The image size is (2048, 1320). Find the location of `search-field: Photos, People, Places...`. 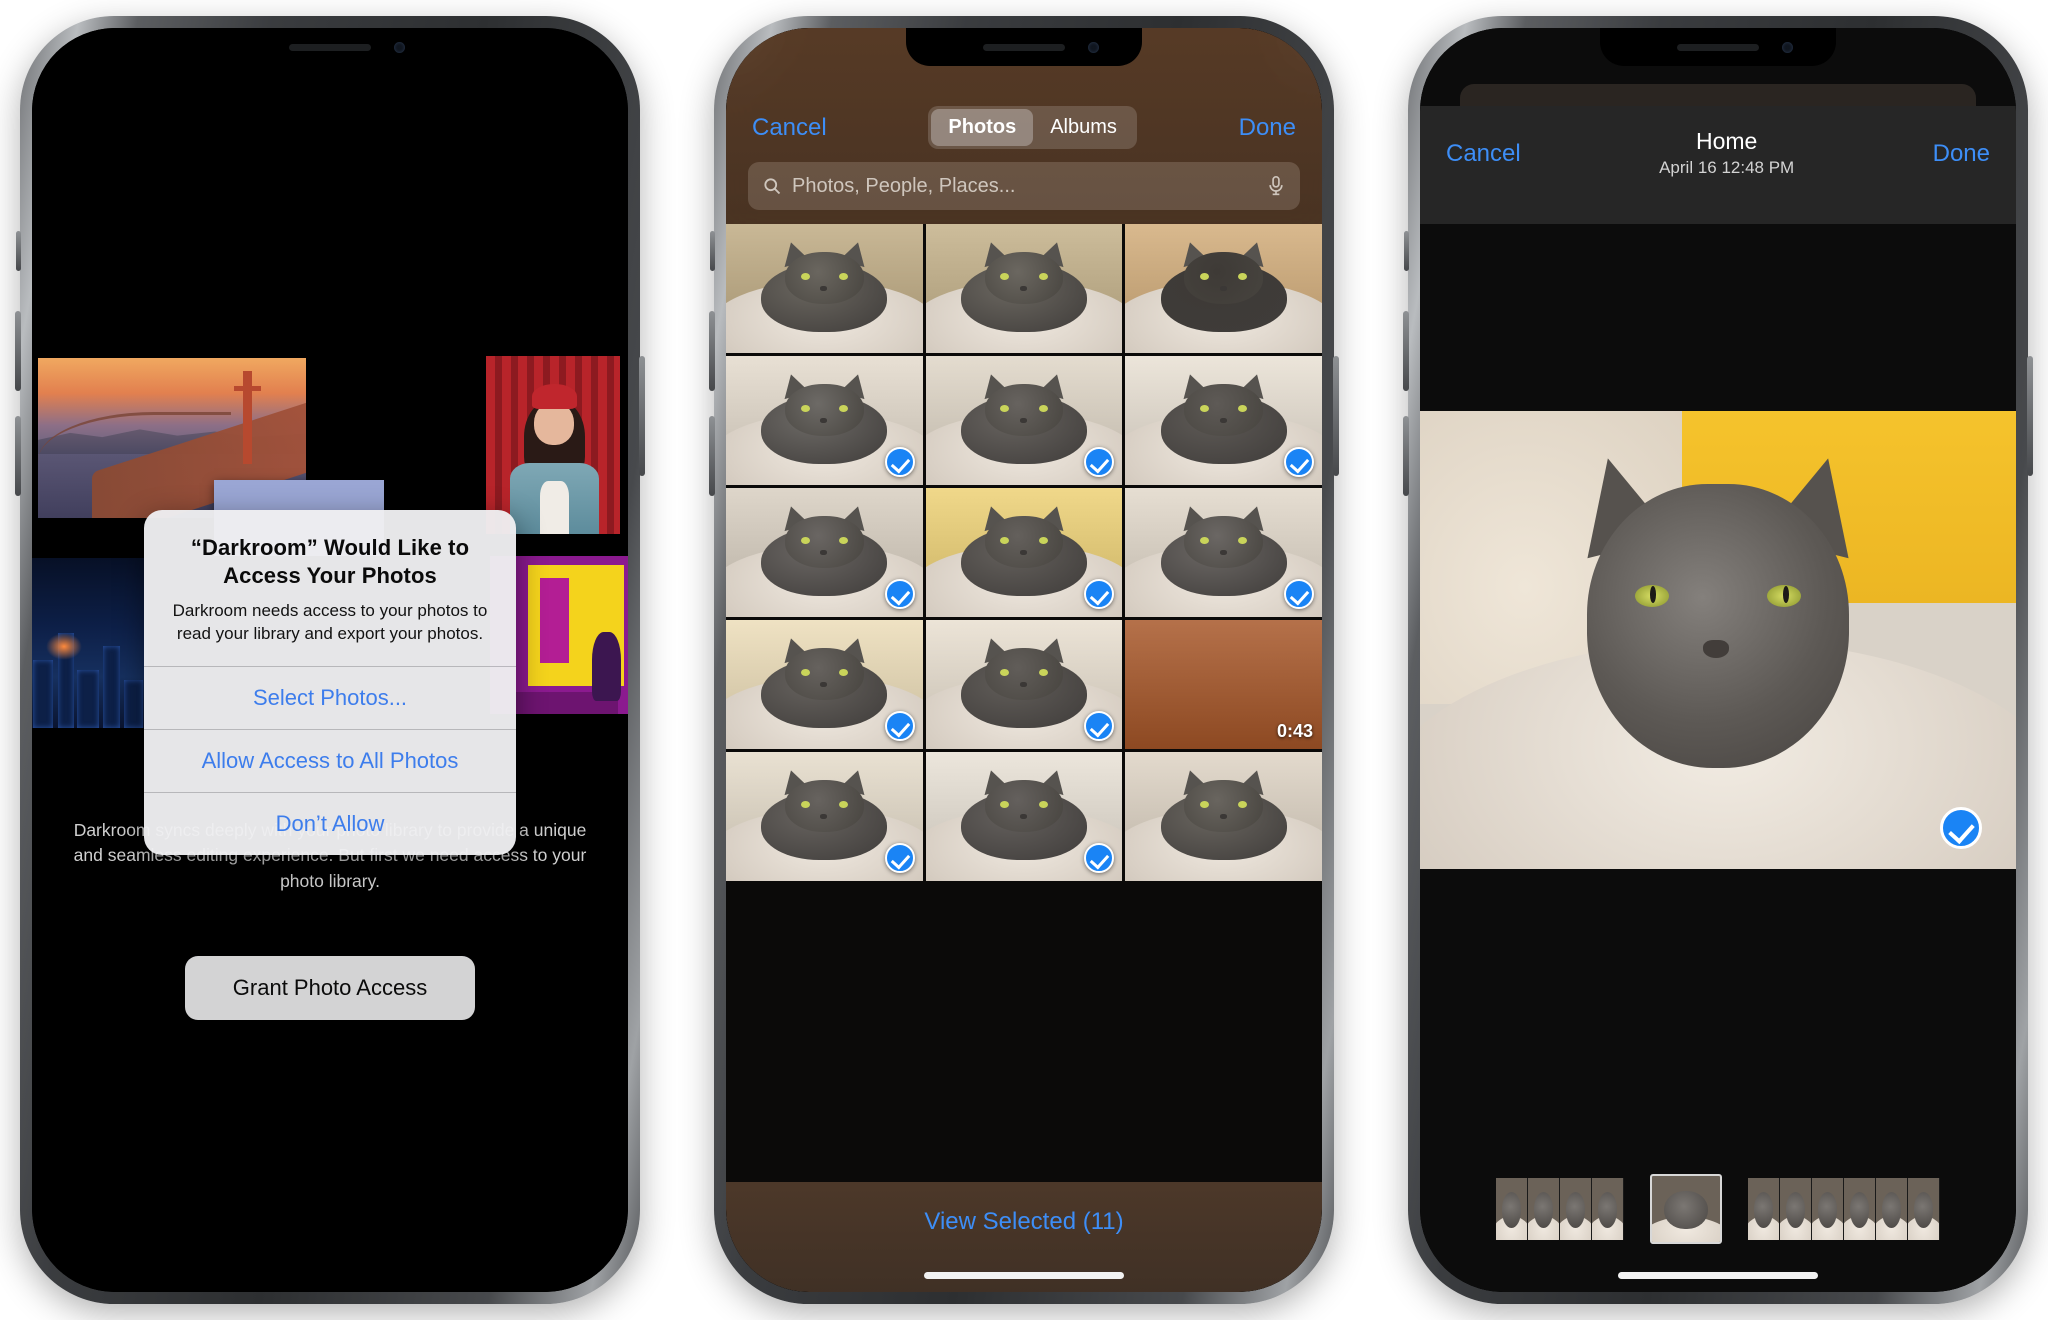

search-field: Photos, People, Places... is located at coordinates (1024, 186).